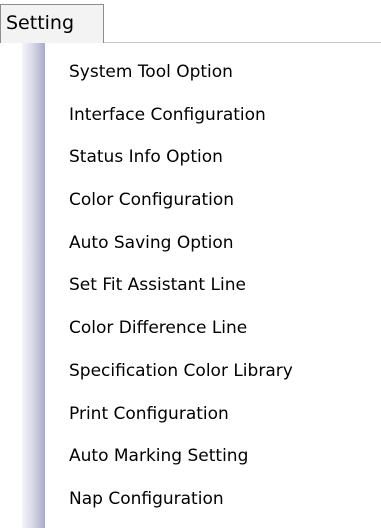 The height and width of the screenshot is (528, 381). Describe the element at coordinates (52, 24) in the screenshot. I see `setting-menu: Setting` at that location.